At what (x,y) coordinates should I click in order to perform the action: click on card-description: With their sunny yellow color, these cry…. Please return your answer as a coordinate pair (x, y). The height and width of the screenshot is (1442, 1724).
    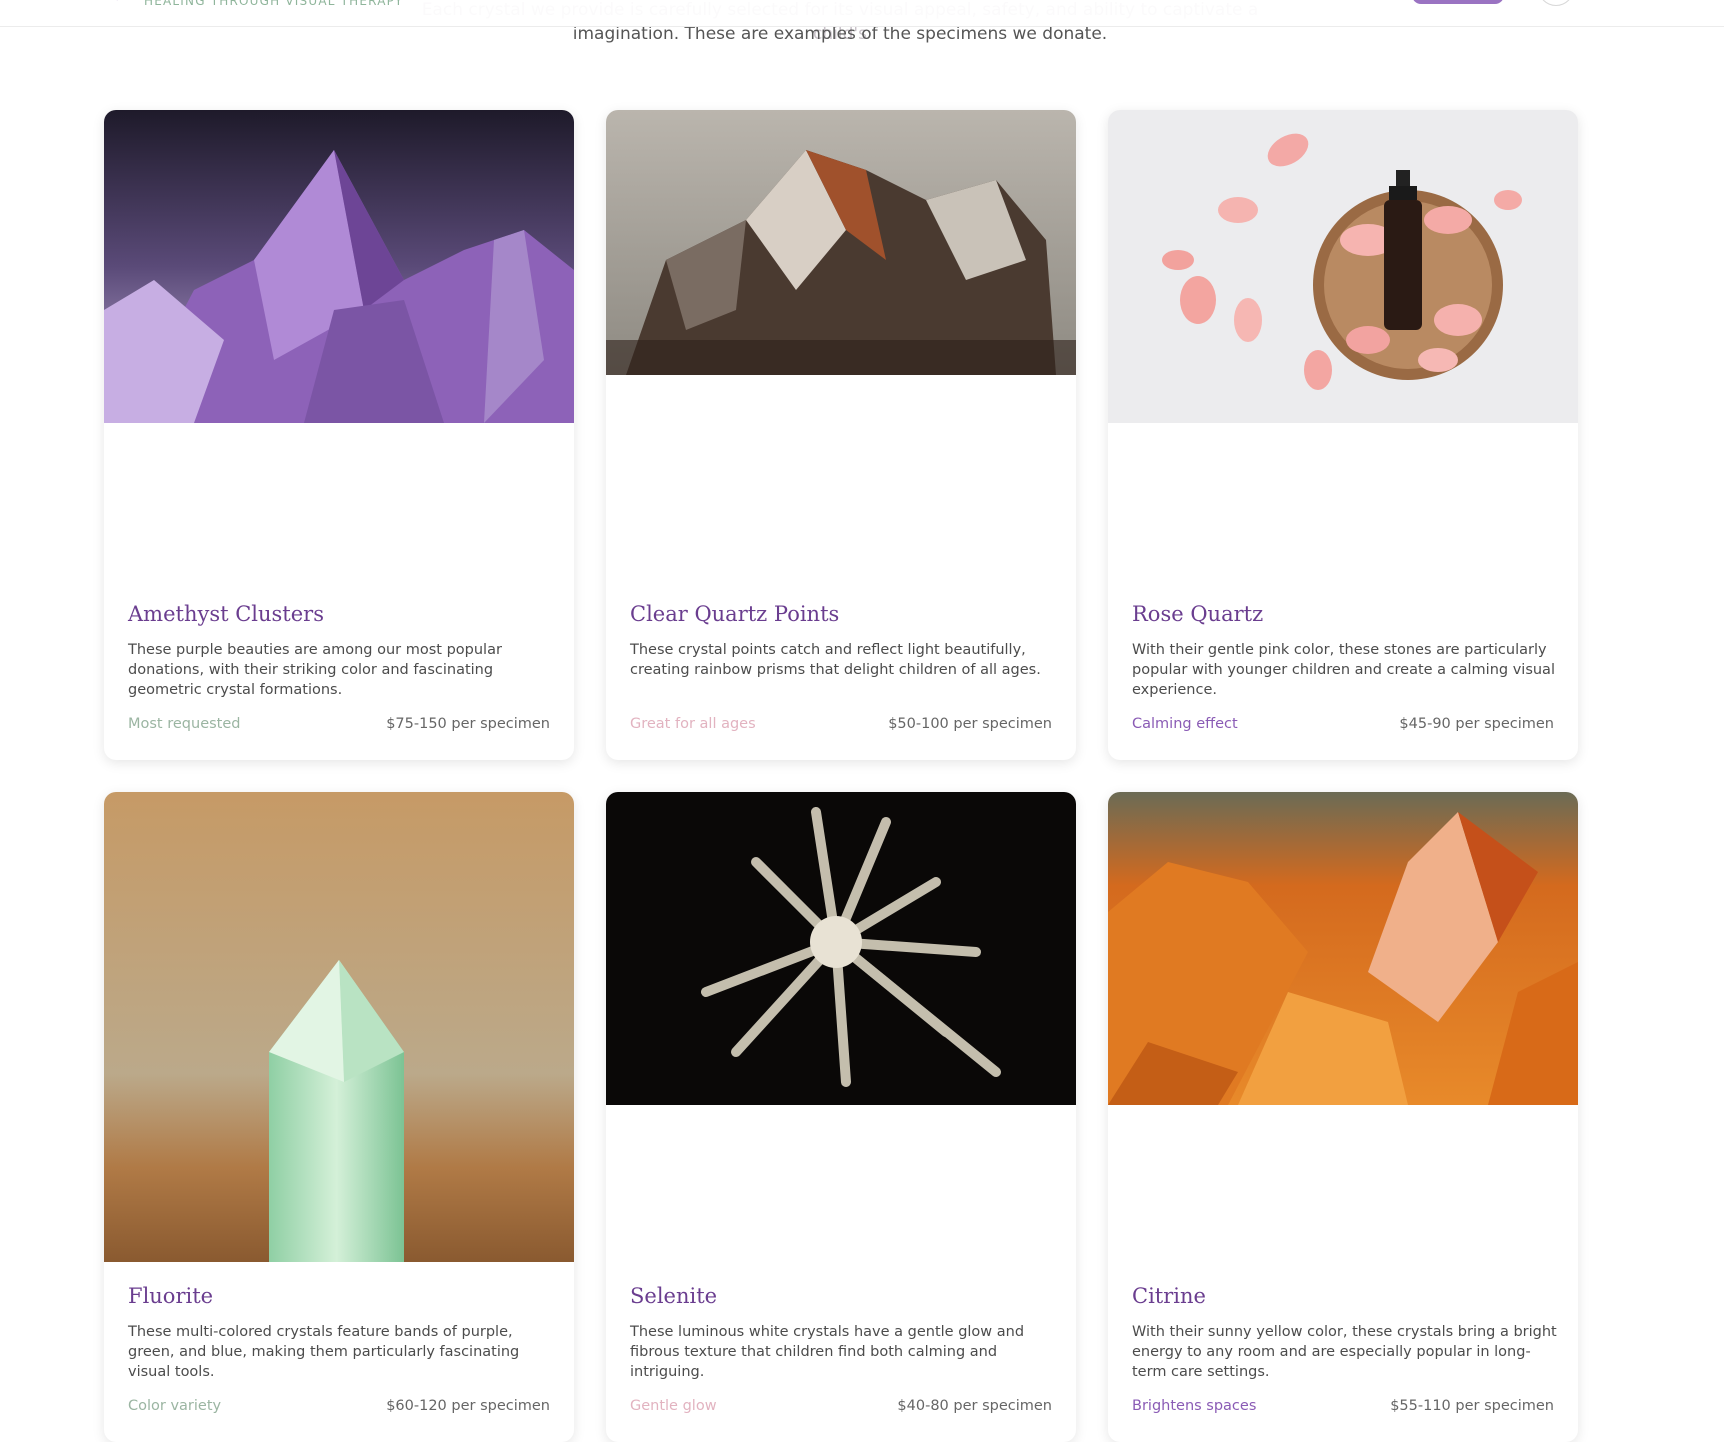
    Looking at the image, I should click on (1344, 1352).